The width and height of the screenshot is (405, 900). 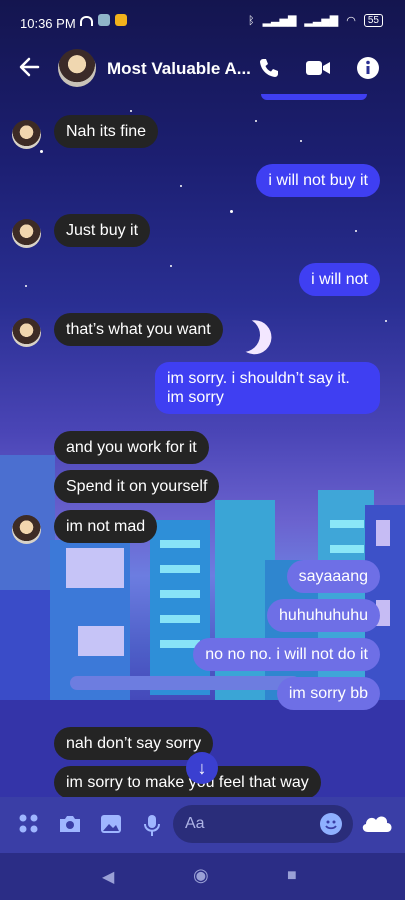 I want to click on message-bubble-outgoing: huhuhuhuhu, so click(x=323, y=615).